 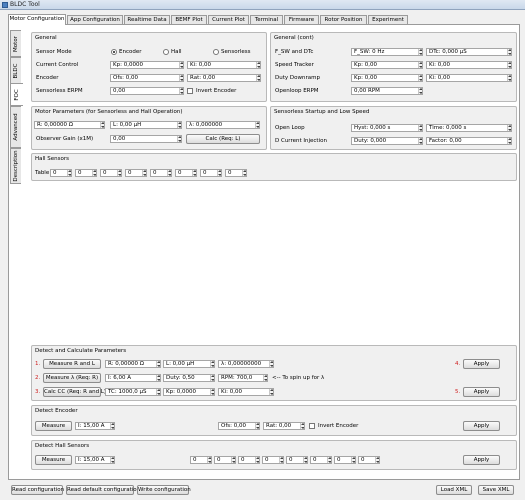 What do you see at coordinates (239, 426) in the screenshot?
I see `detected-offset-field: Ofs: 0,00` at bounding box center [239, 426].